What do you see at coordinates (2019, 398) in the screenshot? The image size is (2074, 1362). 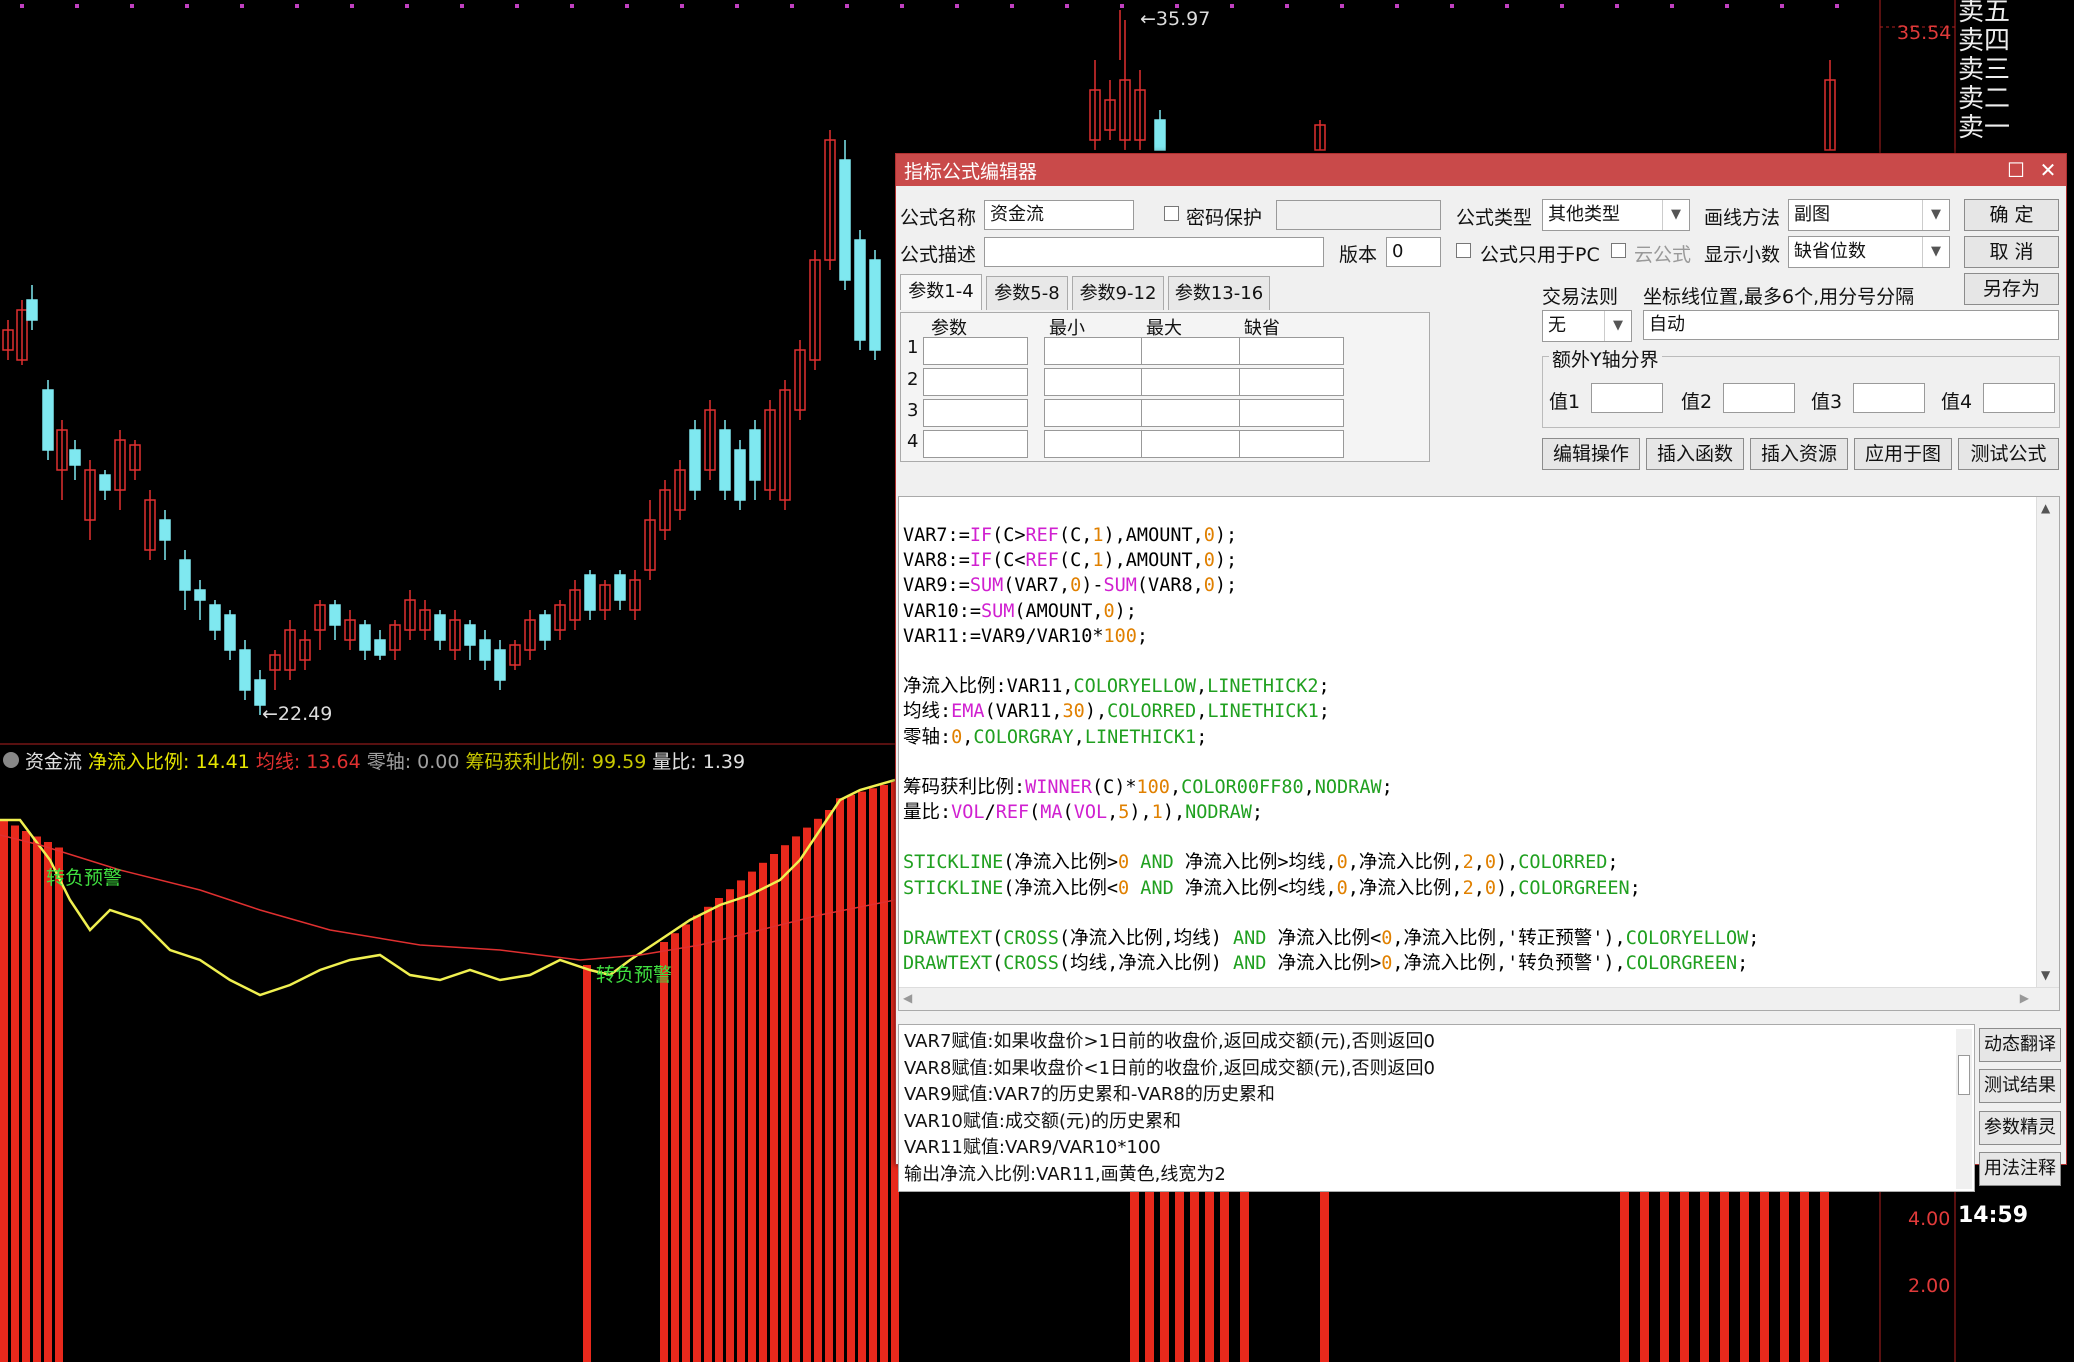 I see `value-4-input` at bounding box center [2019, 398].